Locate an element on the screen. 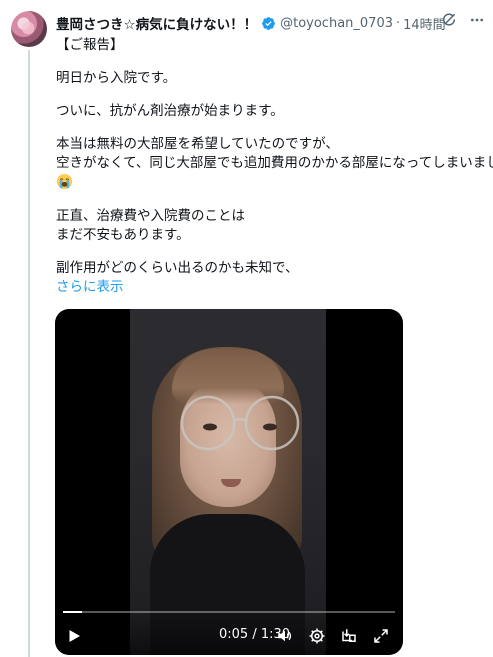  more-icon is located at coordinates (477, 20).